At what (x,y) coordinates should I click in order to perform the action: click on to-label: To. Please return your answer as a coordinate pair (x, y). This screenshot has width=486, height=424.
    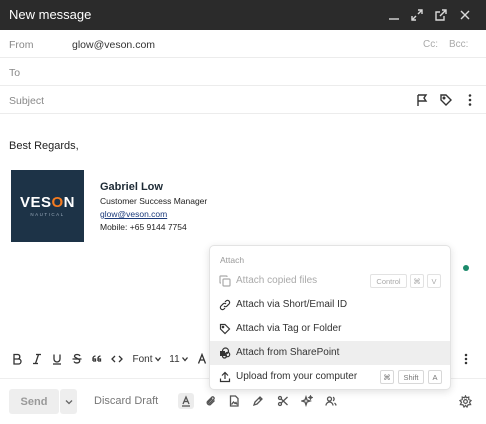
    Looking at the image, I should click on (15, 73).